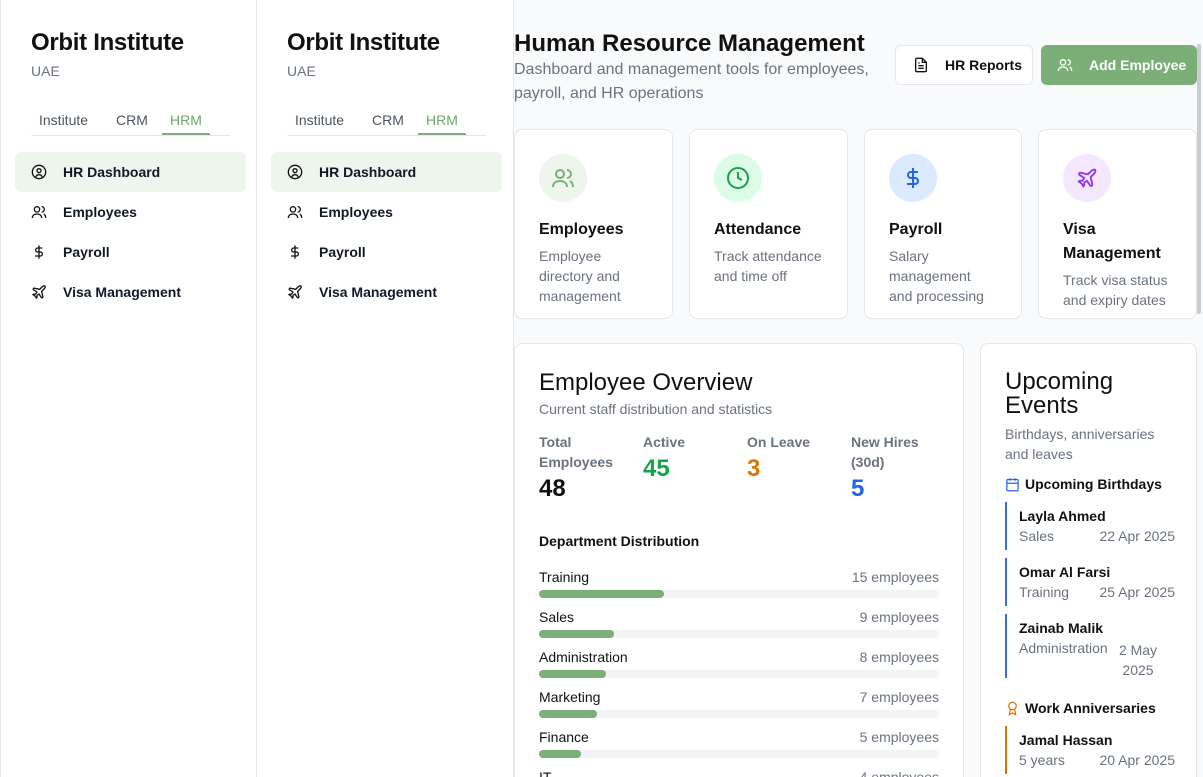  I want to click on department-name: Finance, so click(564, 737).